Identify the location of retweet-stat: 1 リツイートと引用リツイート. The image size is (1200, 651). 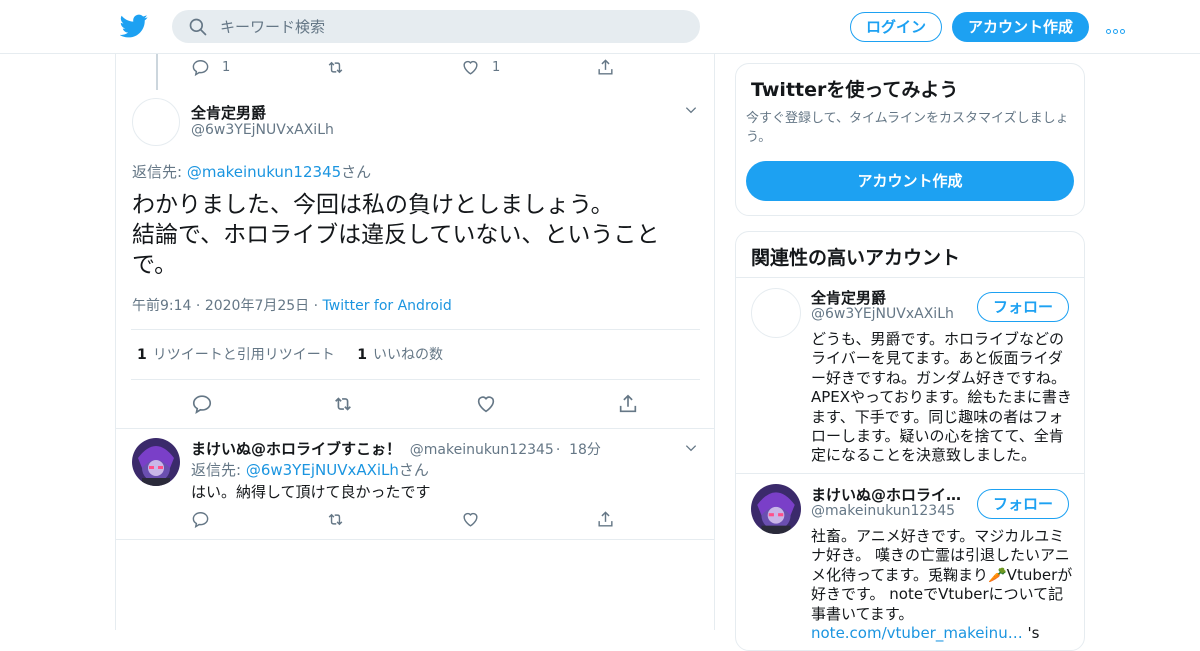
(236, 355).